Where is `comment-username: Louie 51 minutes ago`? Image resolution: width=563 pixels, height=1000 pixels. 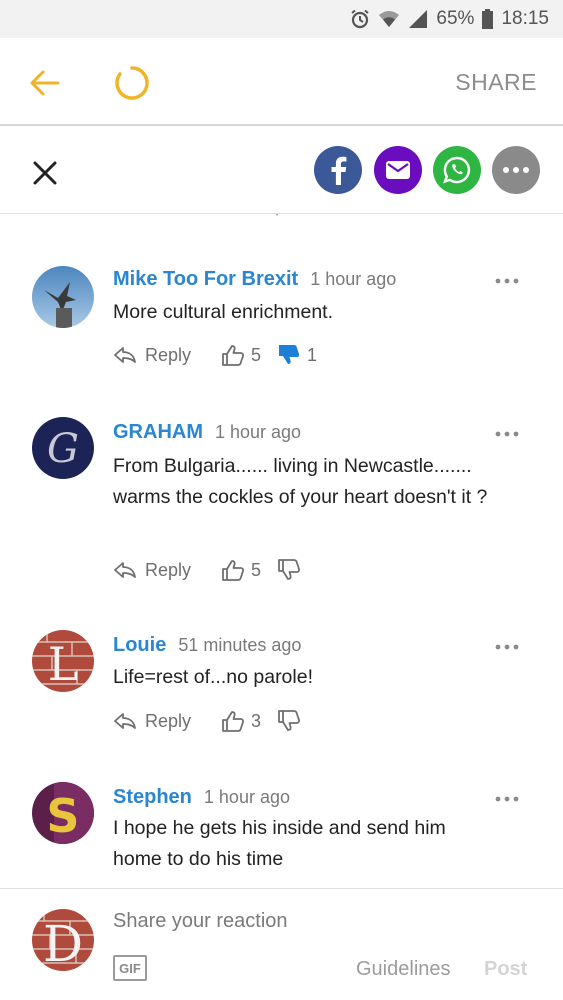
comment-username: Louie 51 minutes ago is located at coordinates (207, 645).